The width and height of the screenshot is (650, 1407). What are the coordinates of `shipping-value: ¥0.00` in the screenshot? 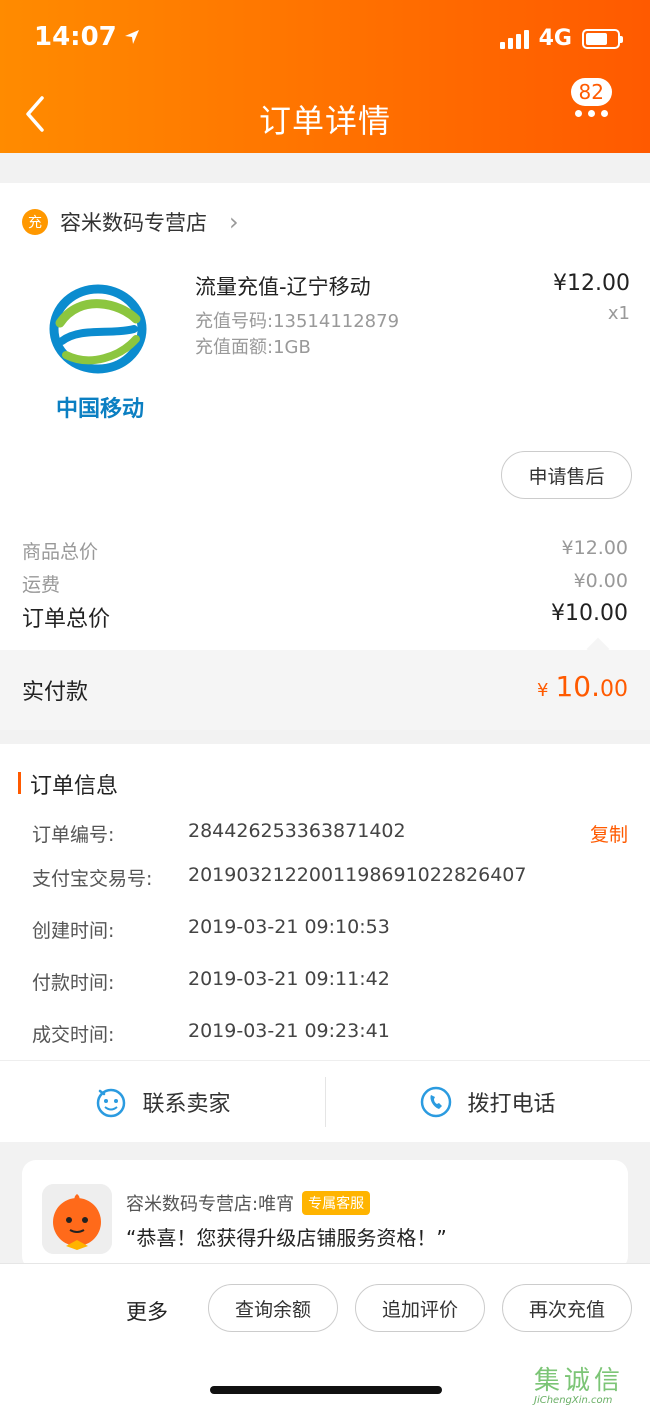 It's located at (600, 581).